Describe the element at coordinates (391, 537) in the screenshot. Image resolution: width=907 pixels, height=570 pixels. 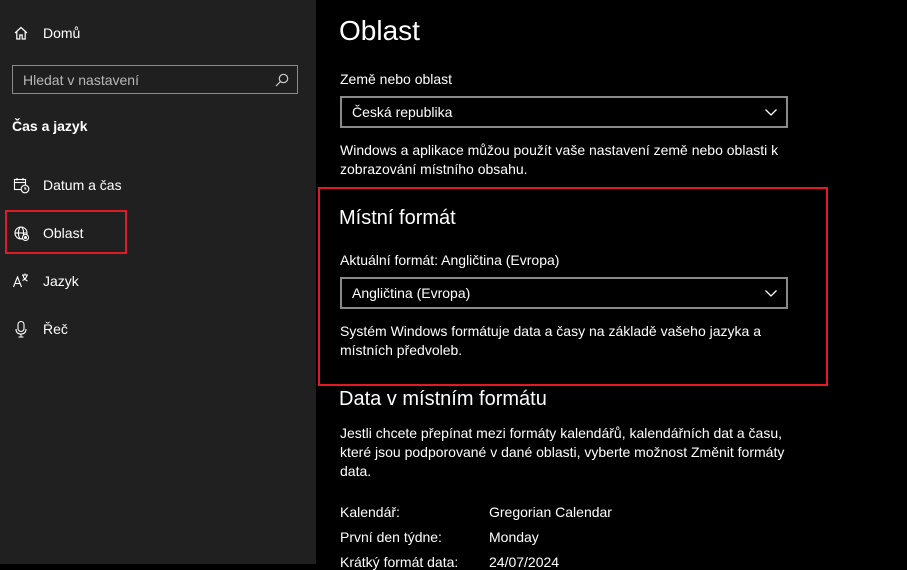
I see `first-day-key: První den týdne:` at that location.